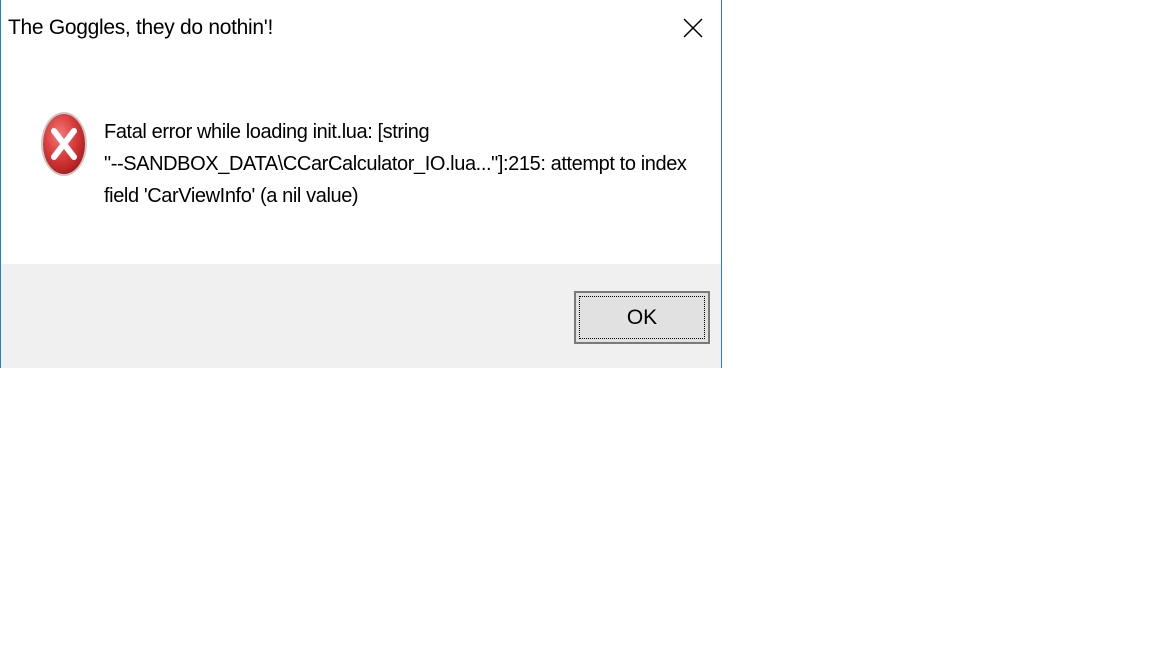 The width and height of the screenshot is (1152, 648). What do you see at coordinates (361, 28) in the screenshot?
I see `title-bar: The Goggles, they do nothin'!` at bounding box center [361, 28].